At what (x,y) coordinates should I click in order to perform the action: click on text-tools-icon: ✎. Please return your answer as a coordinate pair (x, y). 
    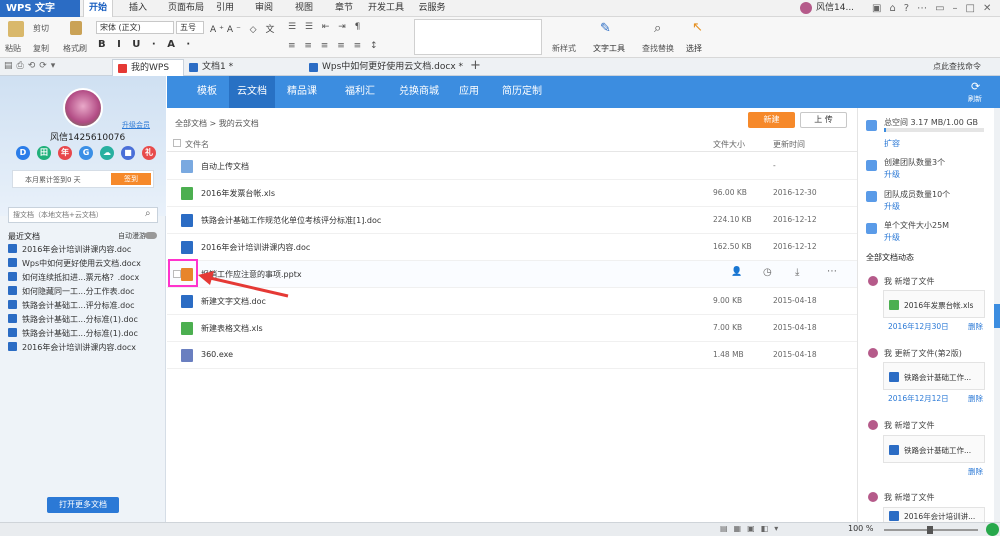
    Looking at the image, I should click on (605, 28).